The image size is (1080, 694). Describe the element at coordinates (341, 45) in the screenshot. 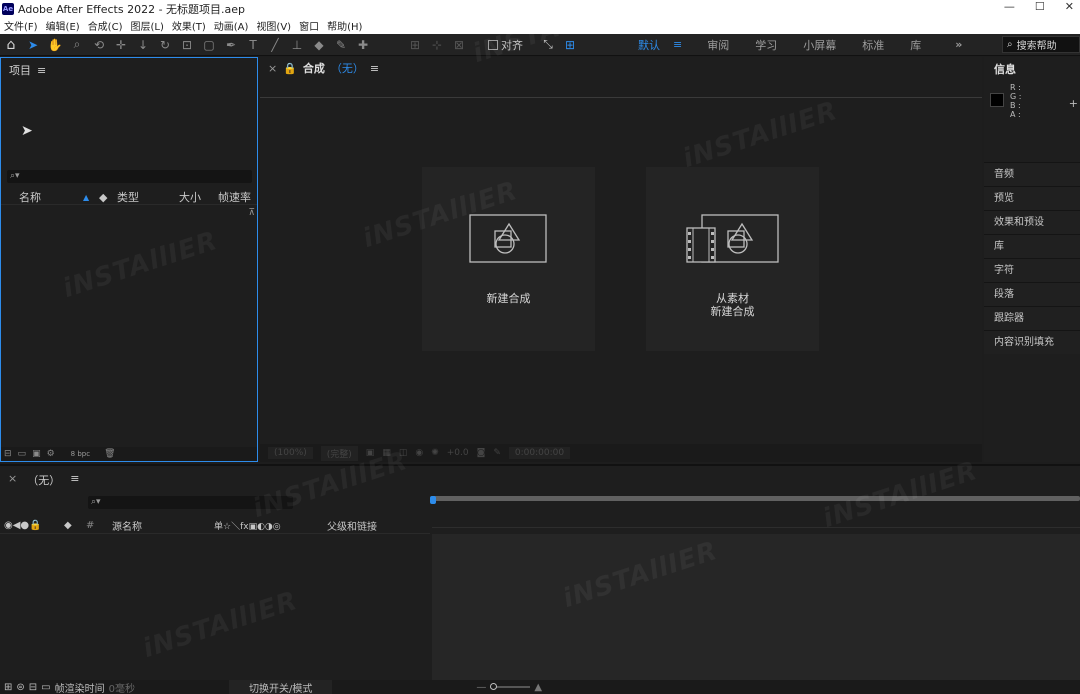

I see `roto-brush-icon: ✎` at that location.